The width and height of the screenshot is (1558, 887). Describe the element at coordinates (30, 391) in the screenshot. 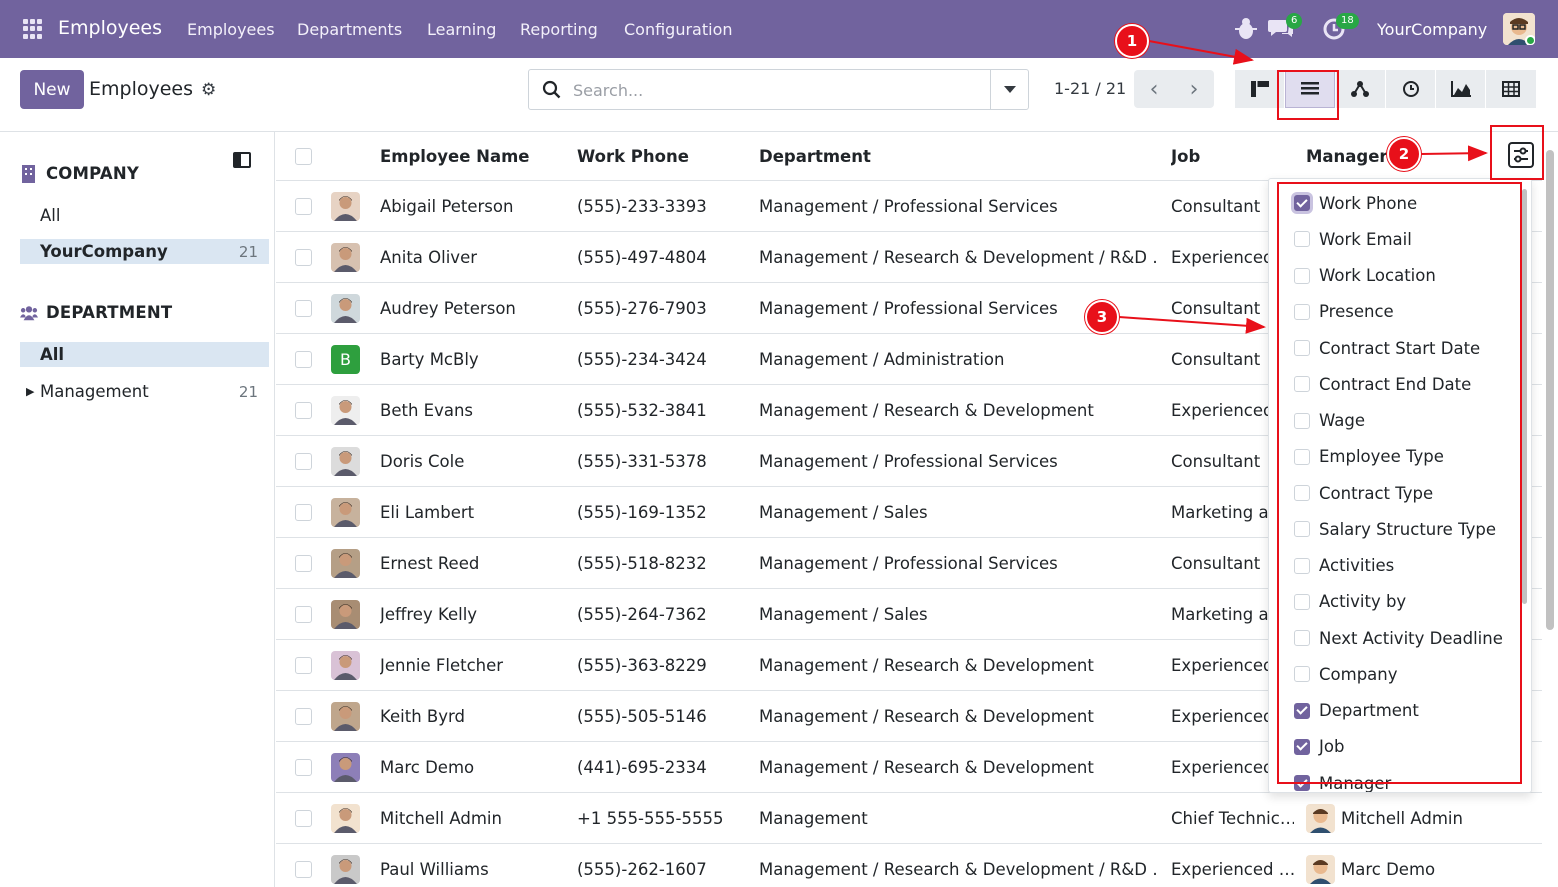

I see `caret-right-icon: ▶` at that location.